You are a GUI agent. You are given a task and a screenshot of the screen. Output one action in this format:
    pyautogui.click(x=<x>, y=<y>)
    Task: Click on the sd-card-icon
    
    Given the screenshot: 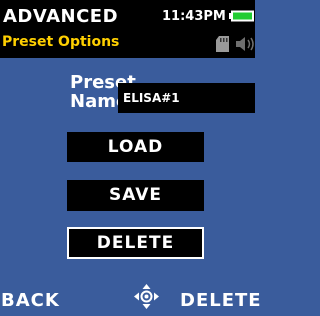 What is the action you would take?
    pyautogui.click(x=222, y=44)
    